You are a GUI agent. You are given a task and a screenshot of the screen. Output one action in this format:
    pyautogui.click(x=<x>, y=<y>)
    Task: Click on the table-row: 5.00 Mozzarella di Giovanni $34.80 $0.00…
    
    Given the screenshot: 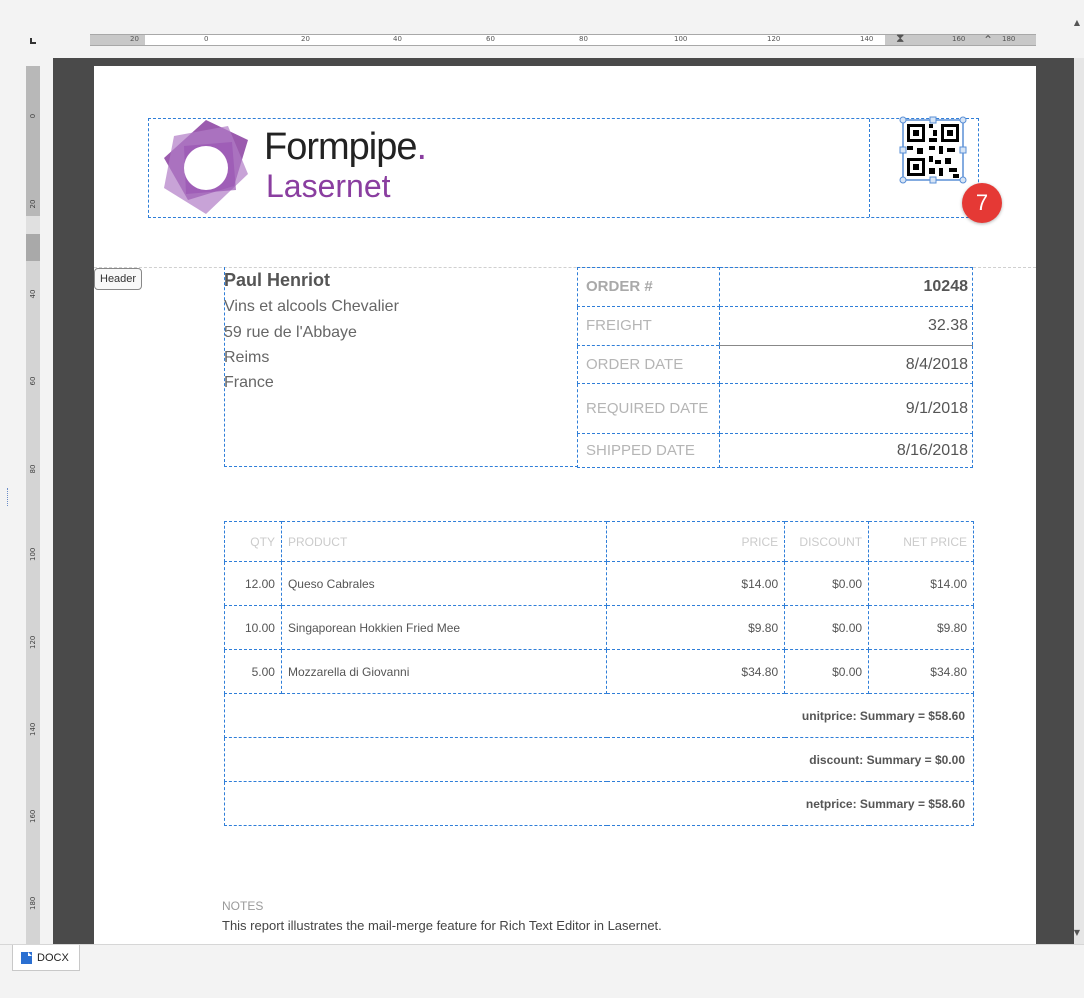 What is the action you would take?
    pyautogui.click(x=599, y=671)
    